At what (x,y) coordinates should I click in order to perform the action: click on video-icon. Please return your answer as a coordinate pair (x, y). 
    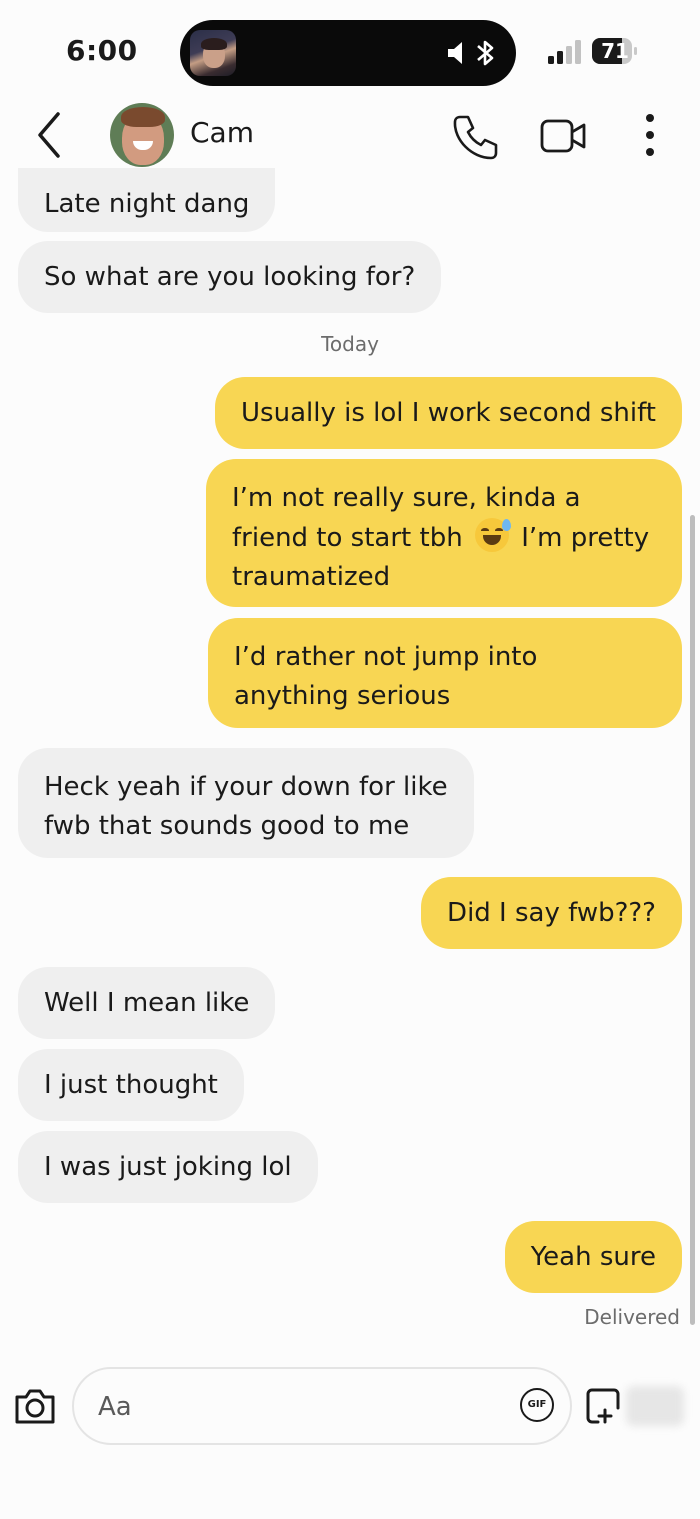
    Looking at the image, I should click on (563, 136).